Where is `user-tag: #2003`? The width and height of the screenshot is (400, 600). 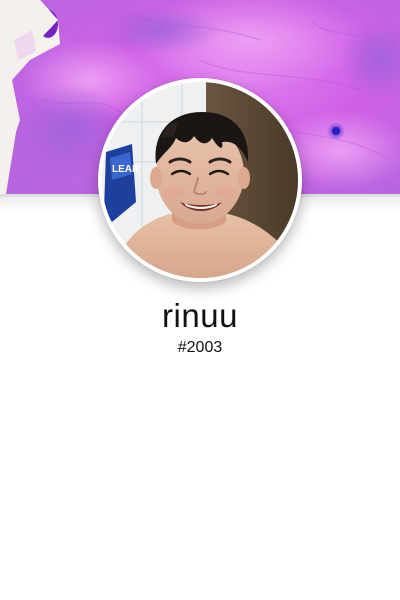
user-tag: #2003 is located at coordinates (200, 347).